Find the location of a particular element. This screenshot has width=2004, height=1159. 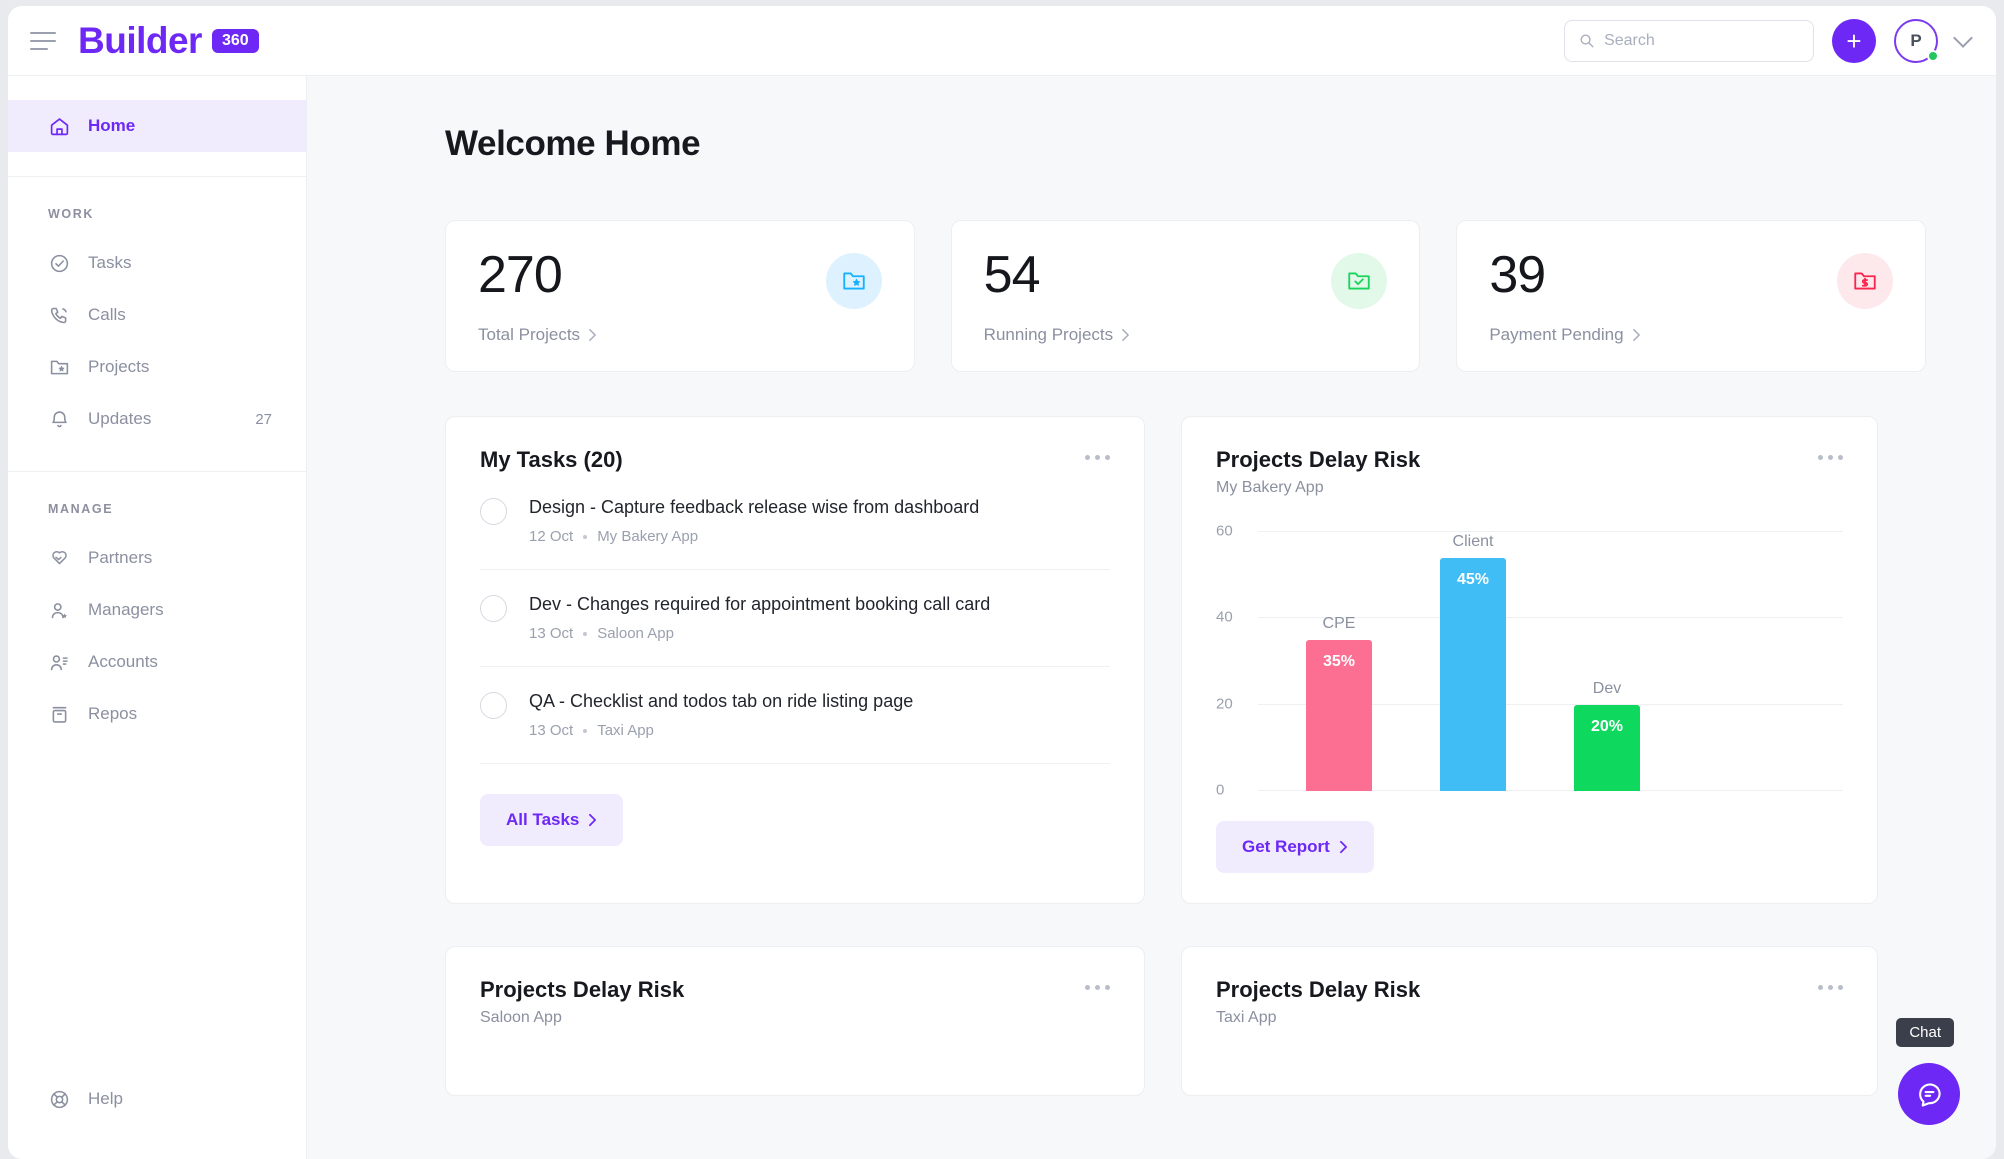

bar-value-label: 35% is located at coordinates (1339, 661).